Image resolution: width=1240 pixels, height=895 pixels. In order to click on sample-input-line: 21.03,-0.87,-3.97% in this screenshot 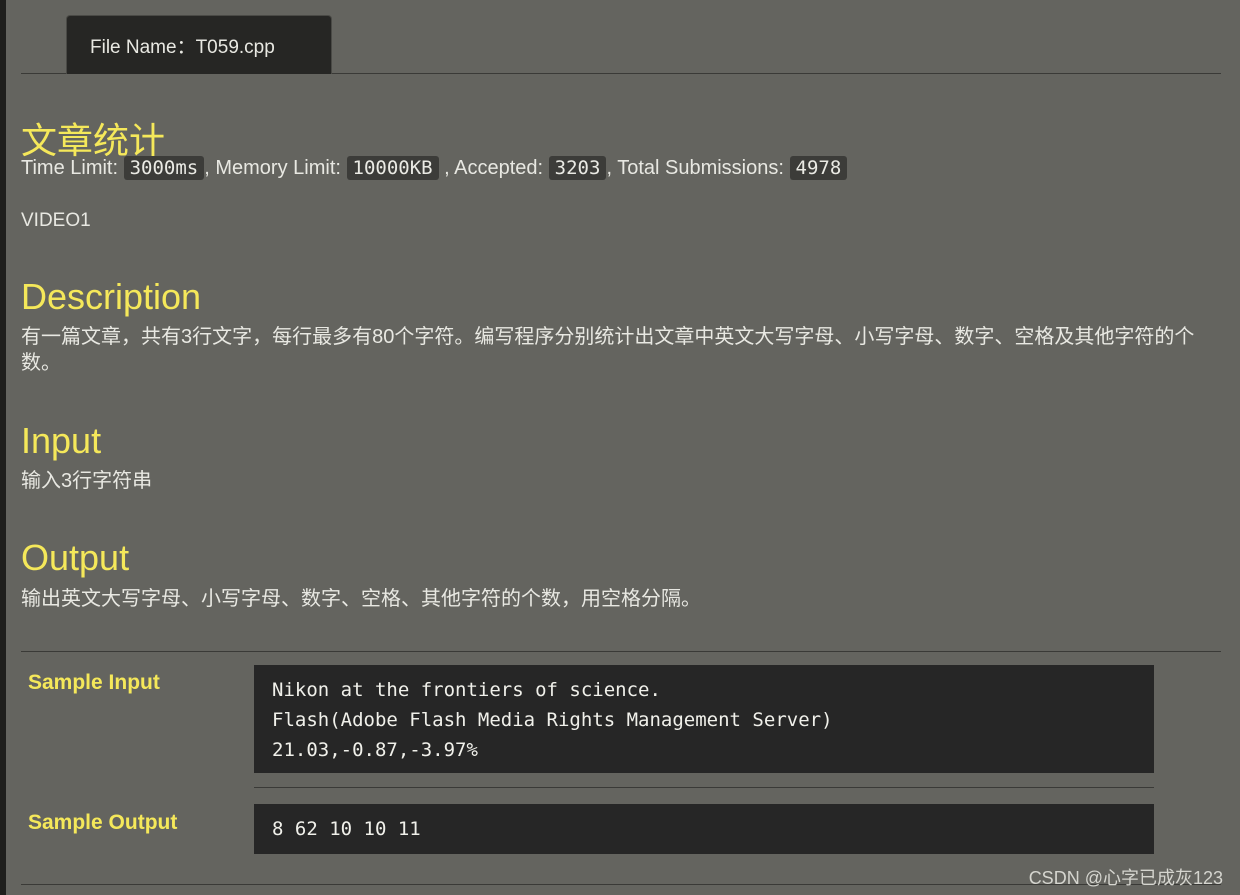, I will do `click(375, 750)`.